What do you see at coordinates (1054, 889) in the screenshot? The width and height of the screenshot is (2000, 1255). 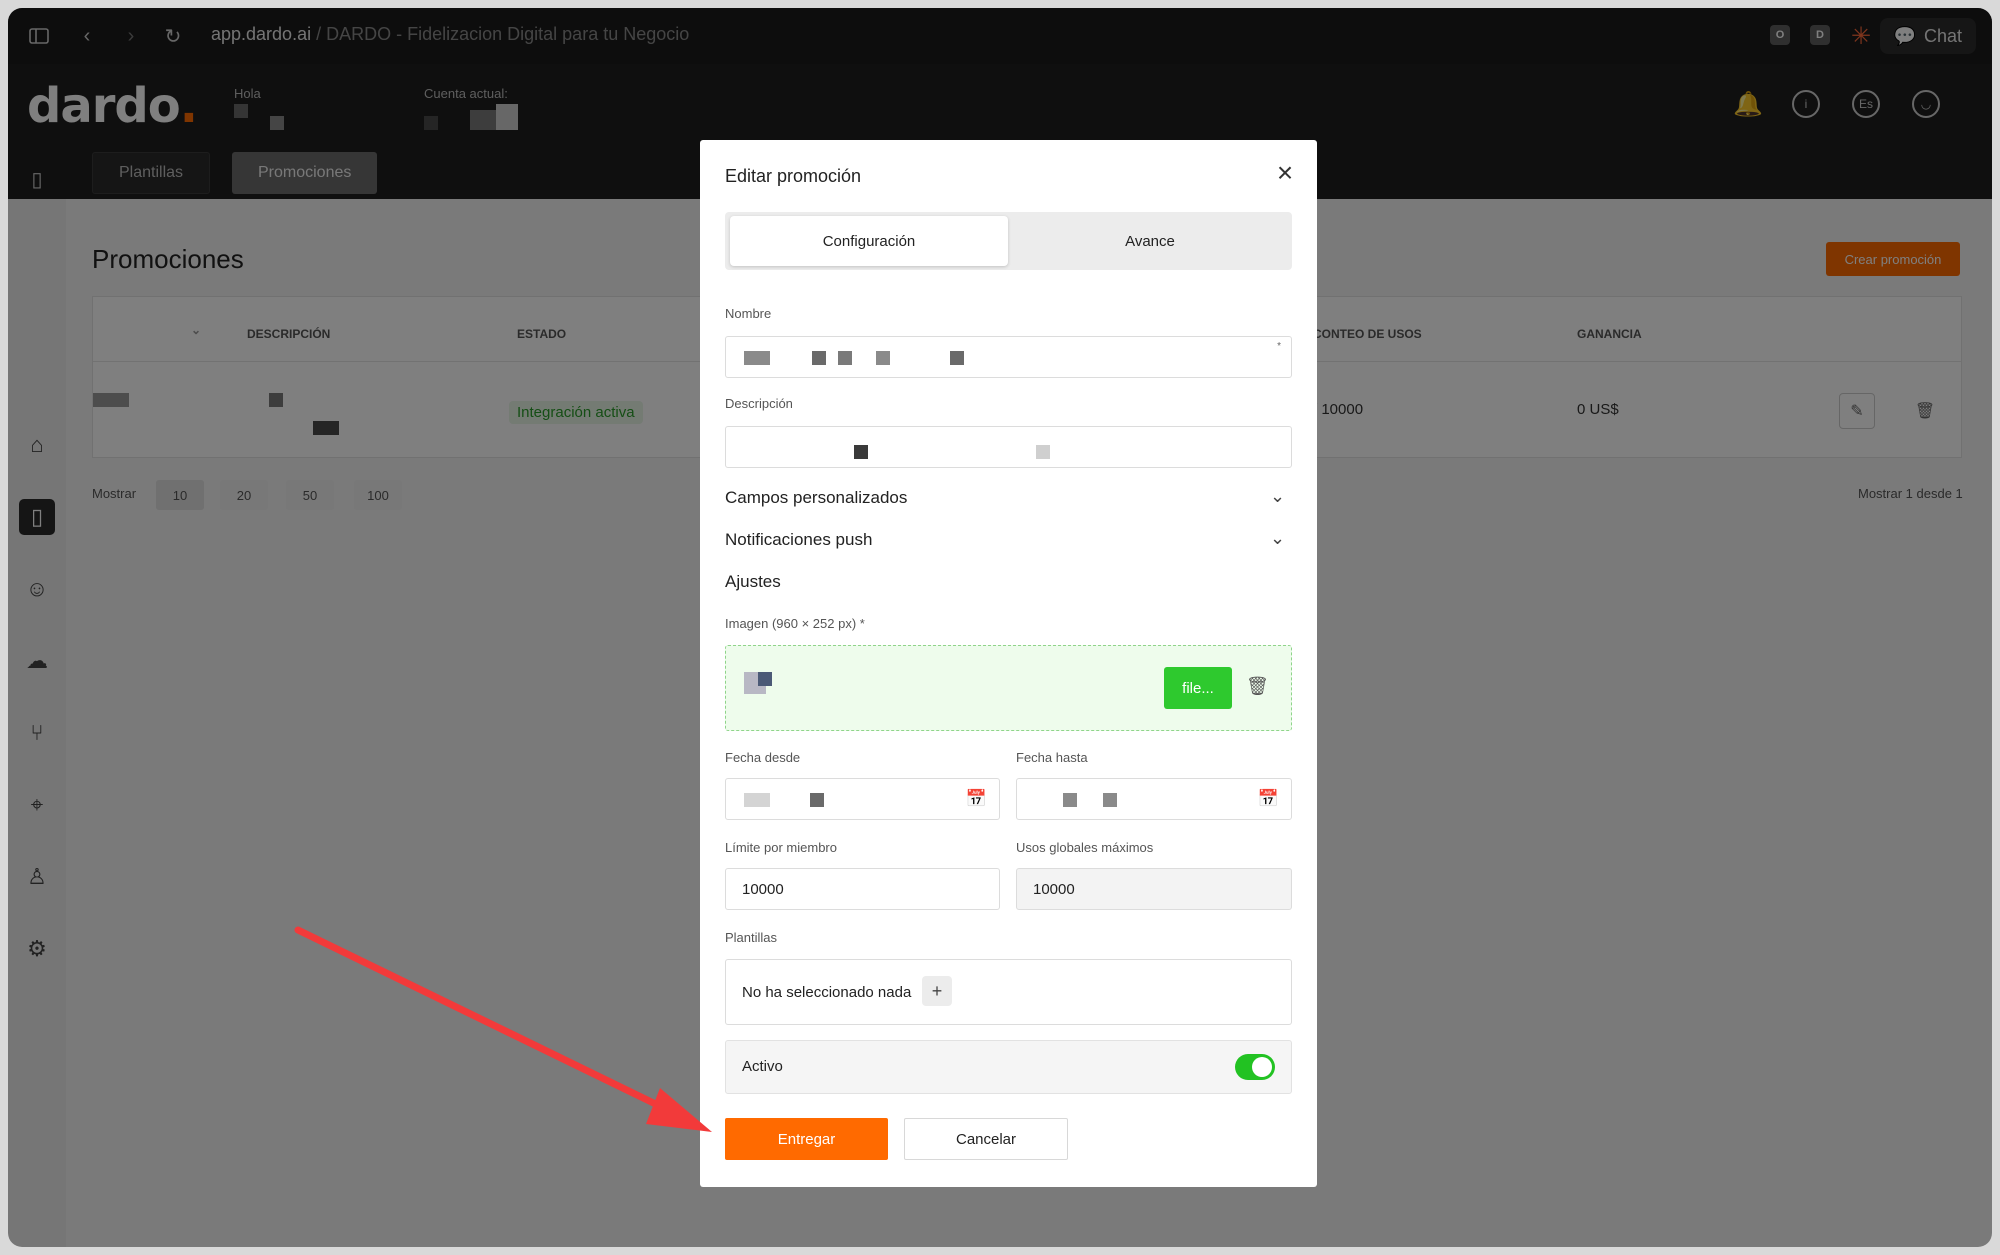 I see `global-uses-value: 10000` at bounding box center [1054, 889].